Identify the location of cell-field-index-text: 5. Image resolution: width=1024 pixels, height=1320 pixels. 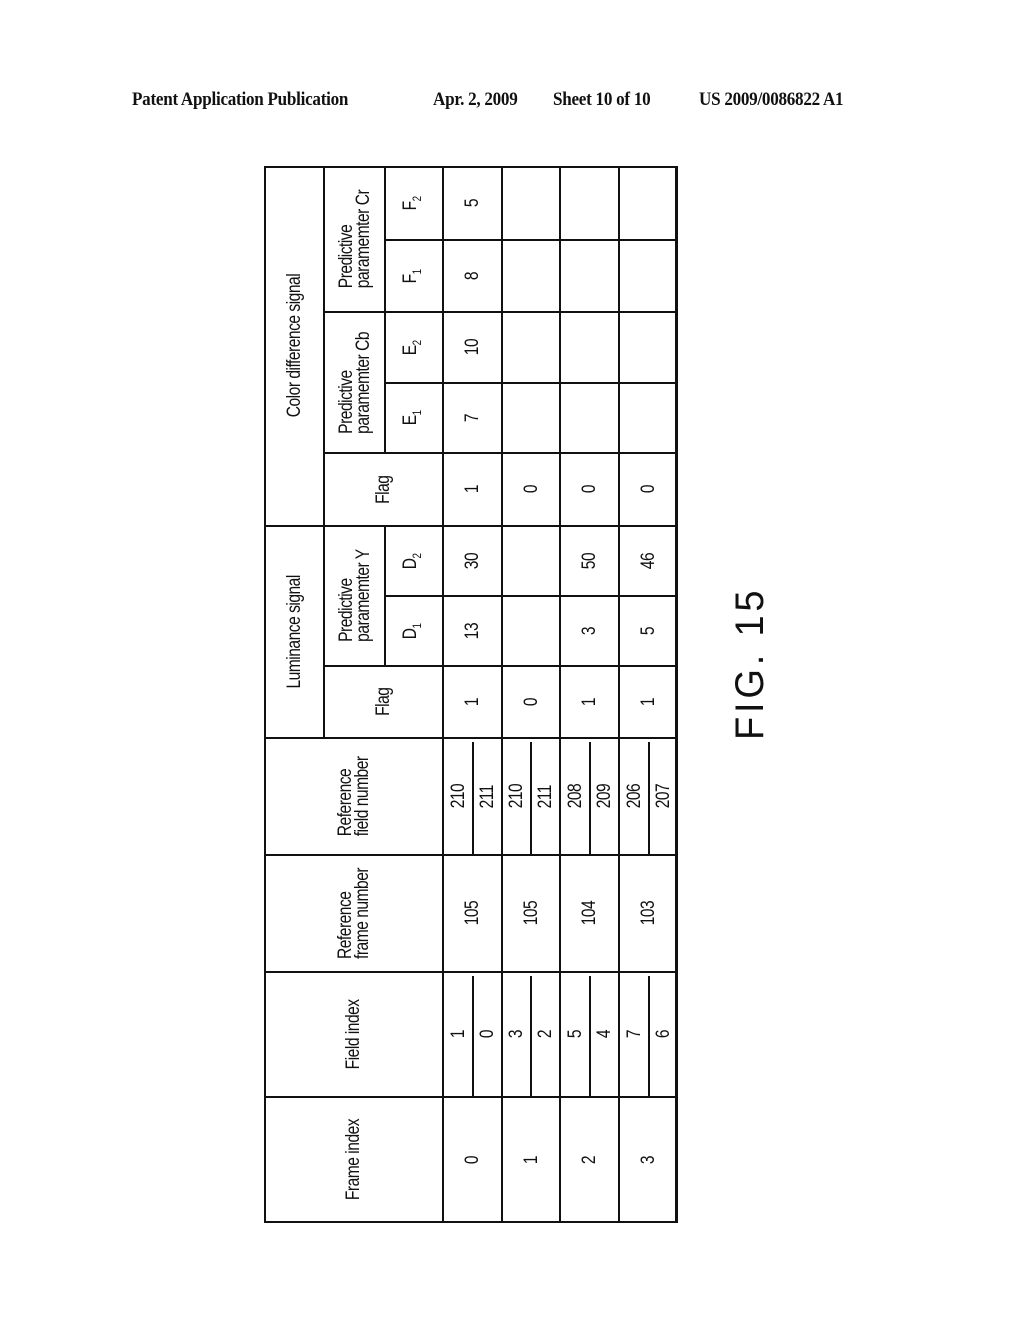
(575, 1034).